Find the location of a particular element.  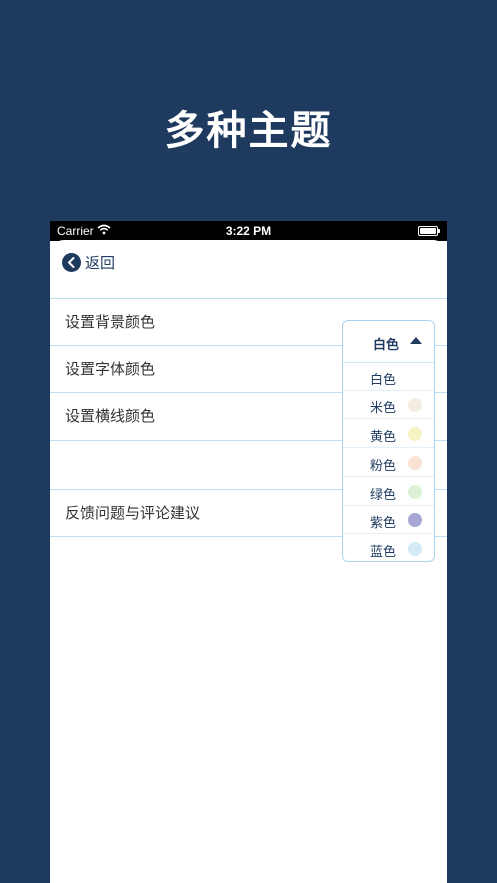

color-option-green: 绿色 is located at coordinates (388, 492).